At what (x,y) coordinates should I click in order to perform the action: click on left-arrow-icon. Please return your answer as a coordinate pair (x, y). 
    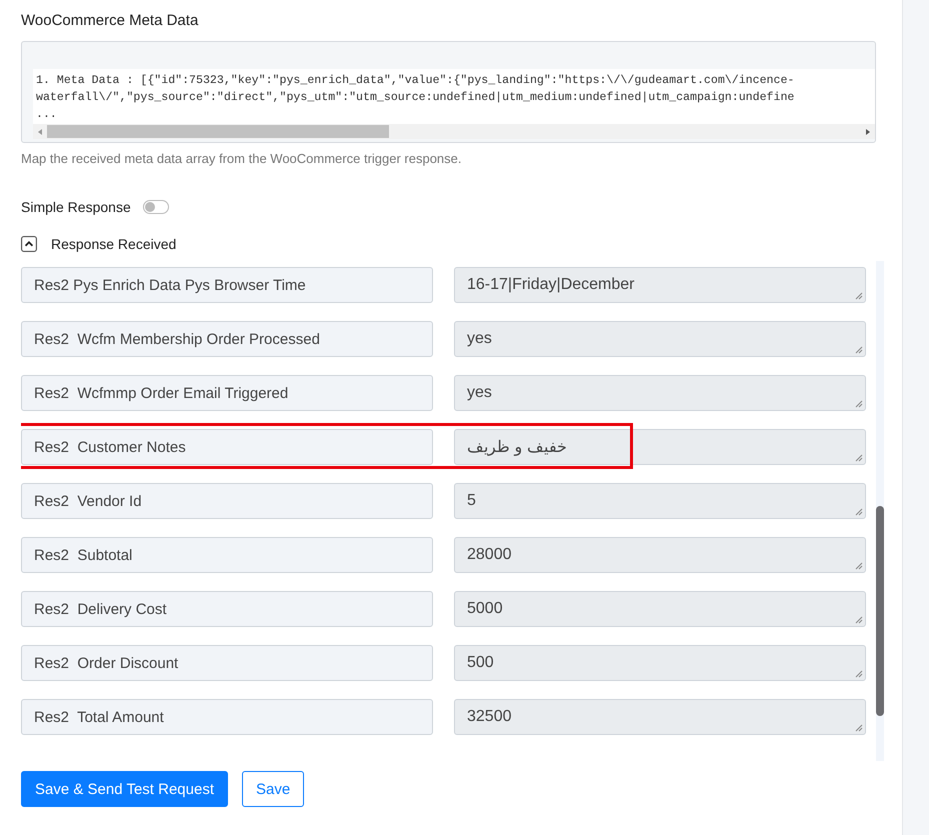
    Looking at the image, I should click on (40, 132).